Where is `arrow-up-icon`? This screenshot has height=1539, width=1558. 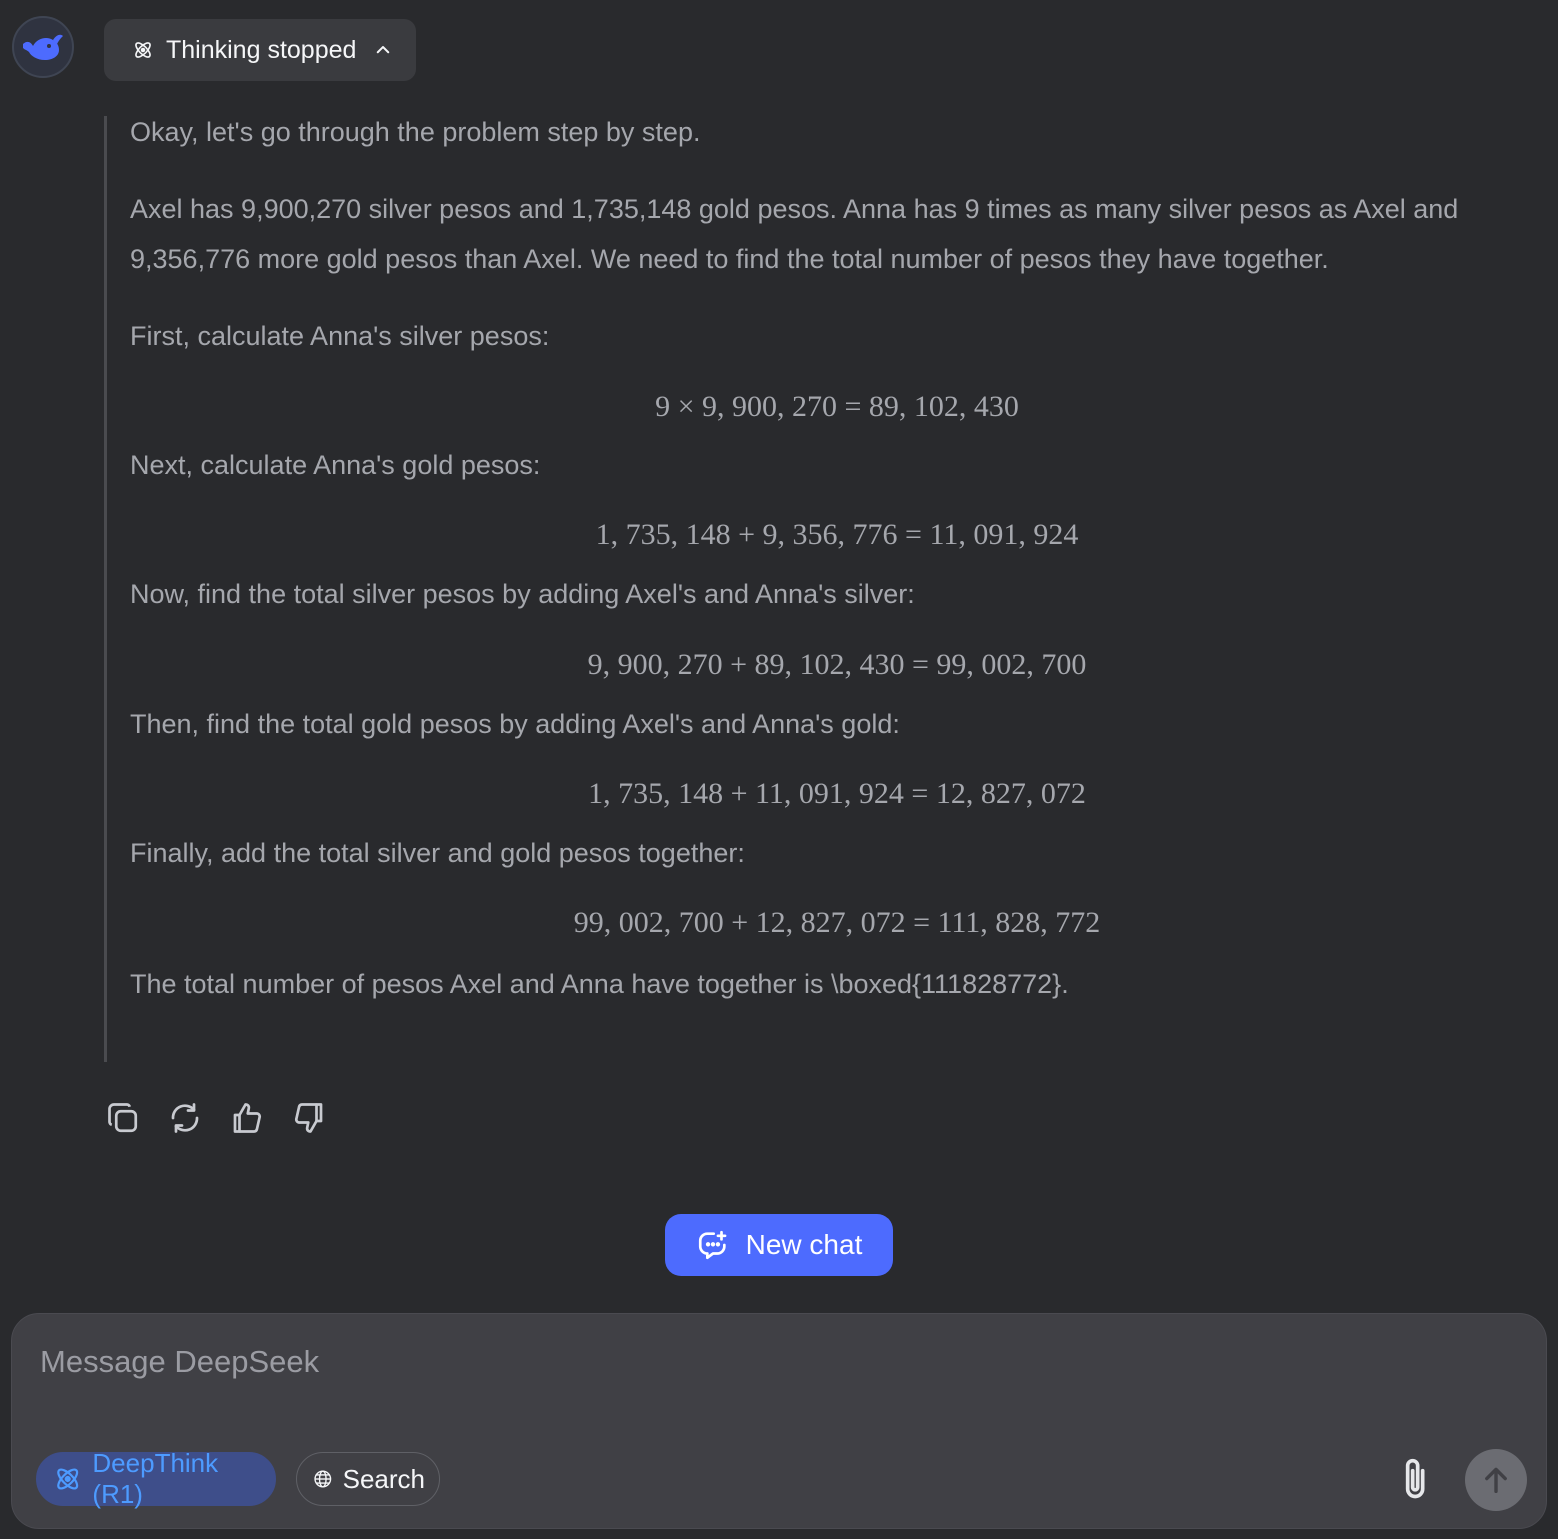 arrow-up-icon is located at coordinates (1496, 1480).